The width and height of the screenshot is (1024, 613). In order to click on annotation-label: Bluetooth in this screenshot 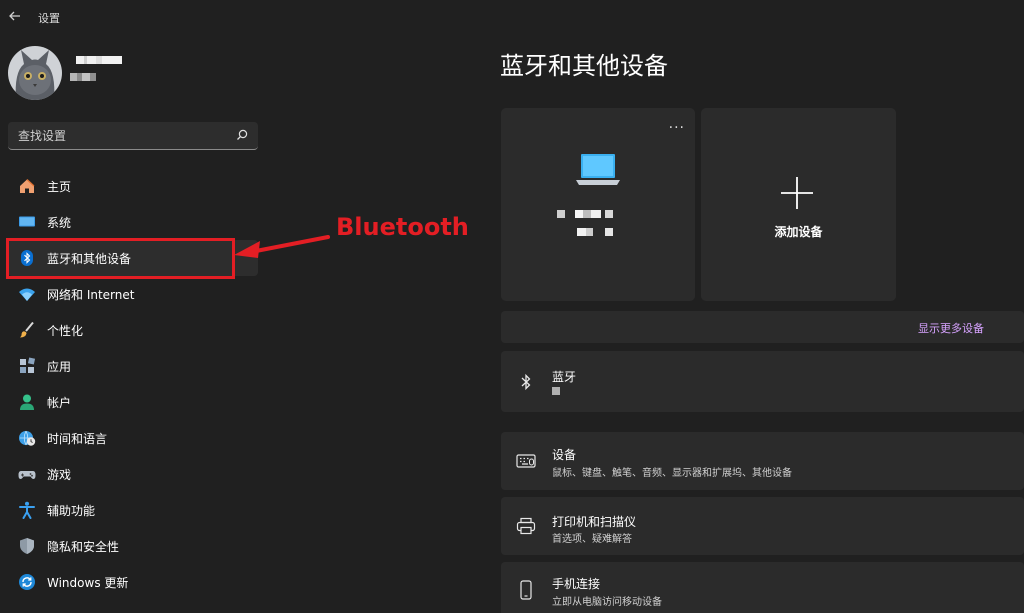, I will do `click(402, 227)`.